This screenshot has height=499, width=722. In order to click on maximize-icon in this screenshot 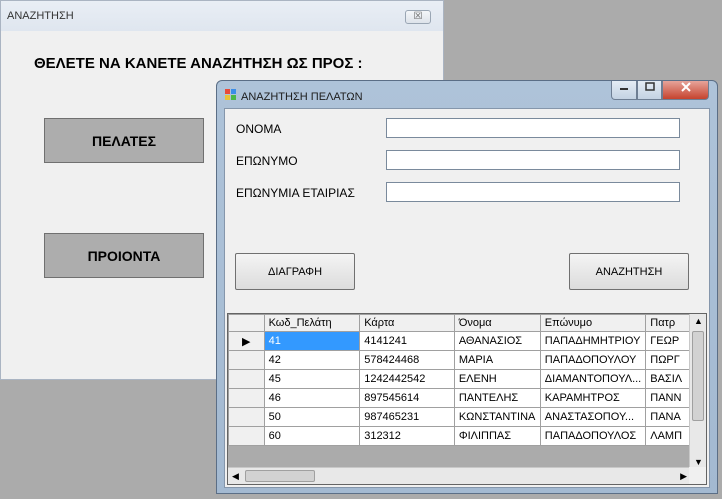, I will do `click(649, 86)`.